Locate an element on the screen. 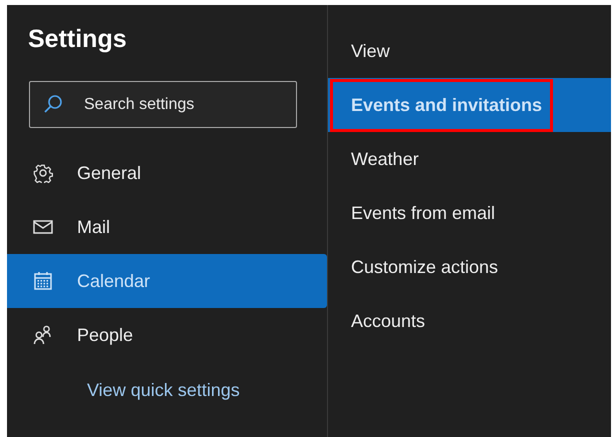 This screenshot has width=613, height=437. nav-item: General is located at coordinates (167, 173).